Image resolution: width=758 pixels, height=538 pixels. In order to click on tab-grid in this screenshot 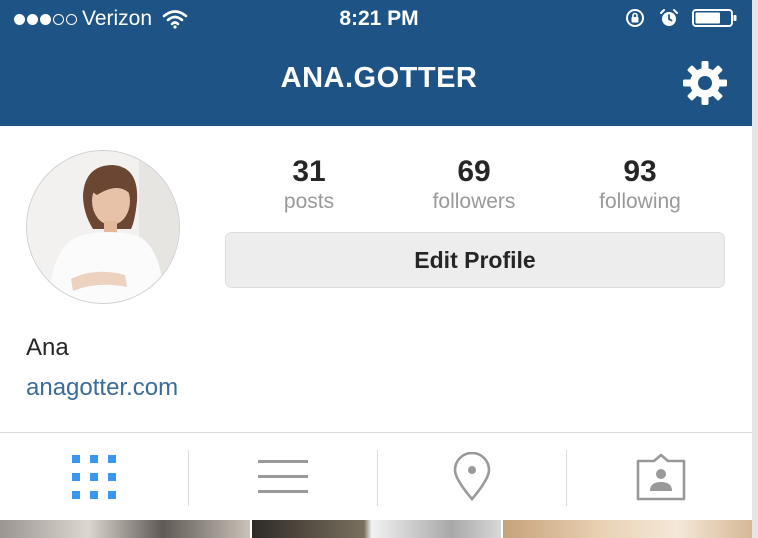, I will do `click(94, 477)`.